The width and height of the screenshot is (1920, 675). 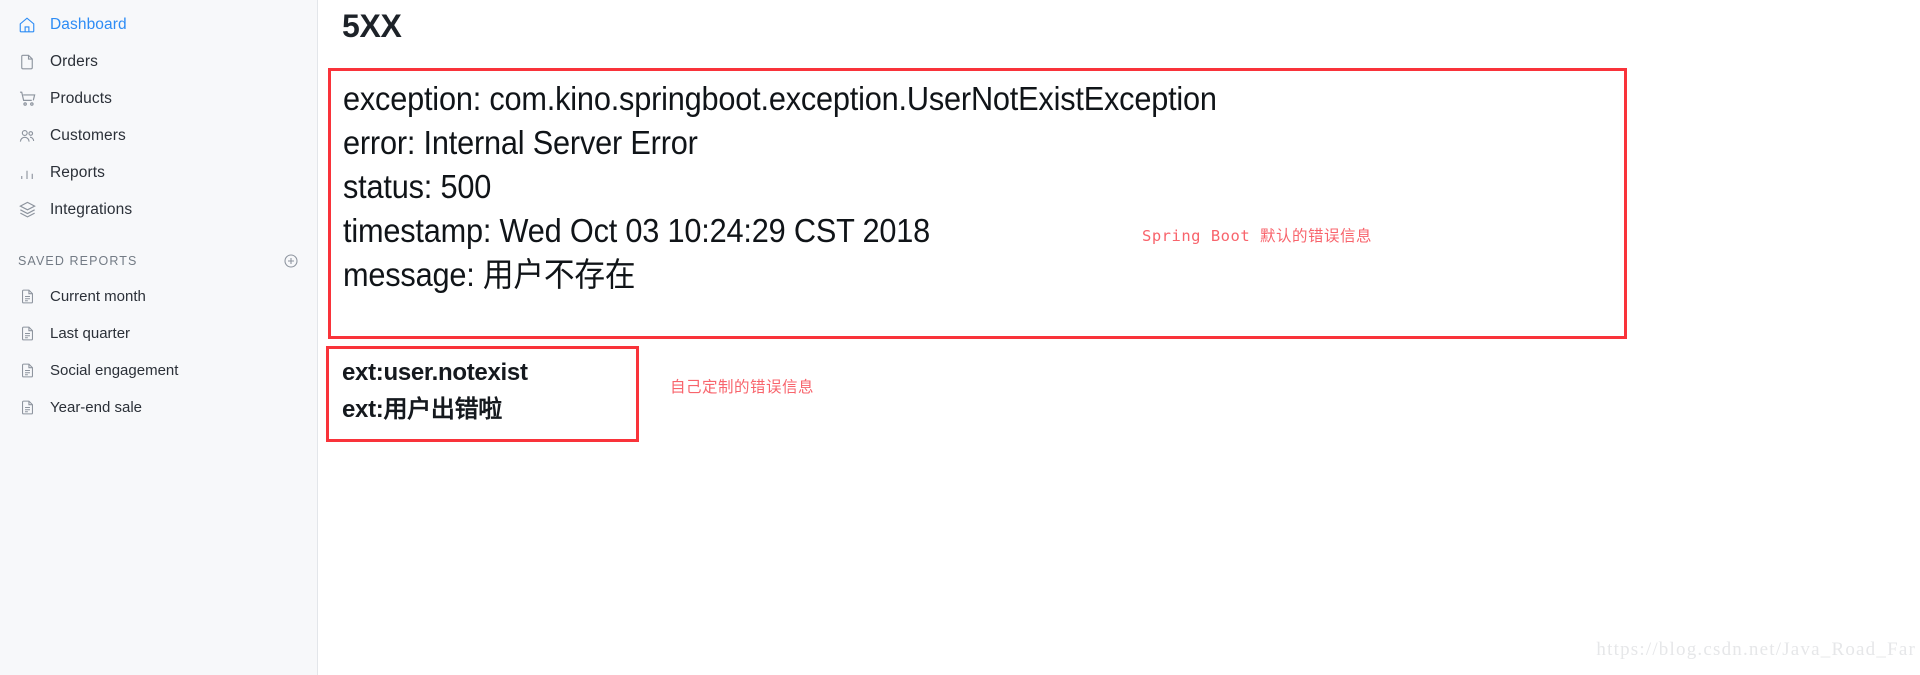 I want to click on sidebar-item-orders: Orders, so click(x=158, y=61).